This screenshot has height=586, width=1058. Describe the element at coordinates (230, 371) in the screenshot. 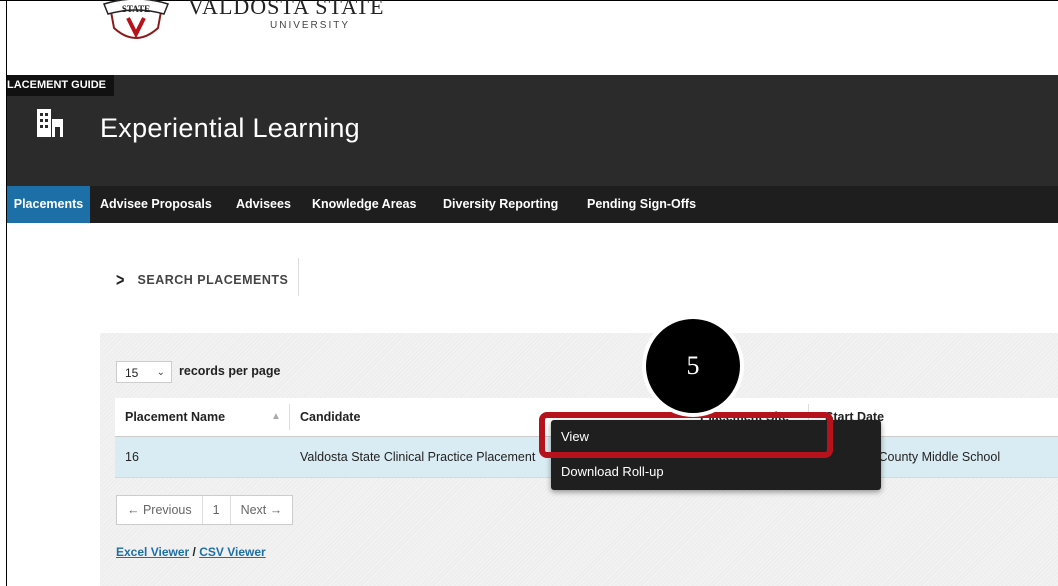

I see `records-per-page-label: records per page` at that location.